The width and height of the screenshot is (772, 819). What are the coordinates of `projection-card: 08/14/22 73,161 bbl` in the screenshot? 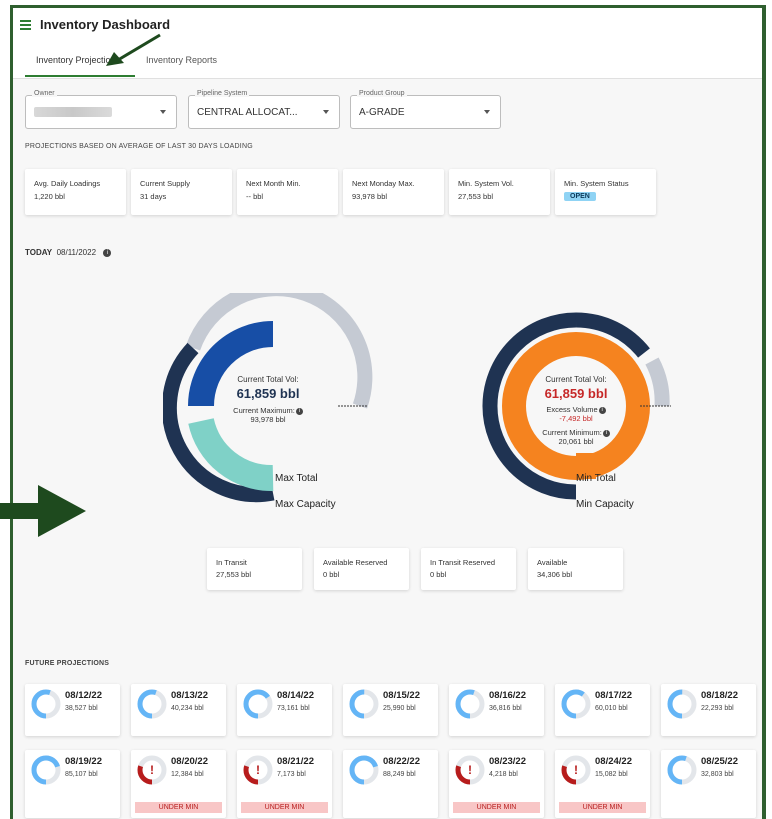 It's located at (284, 710).